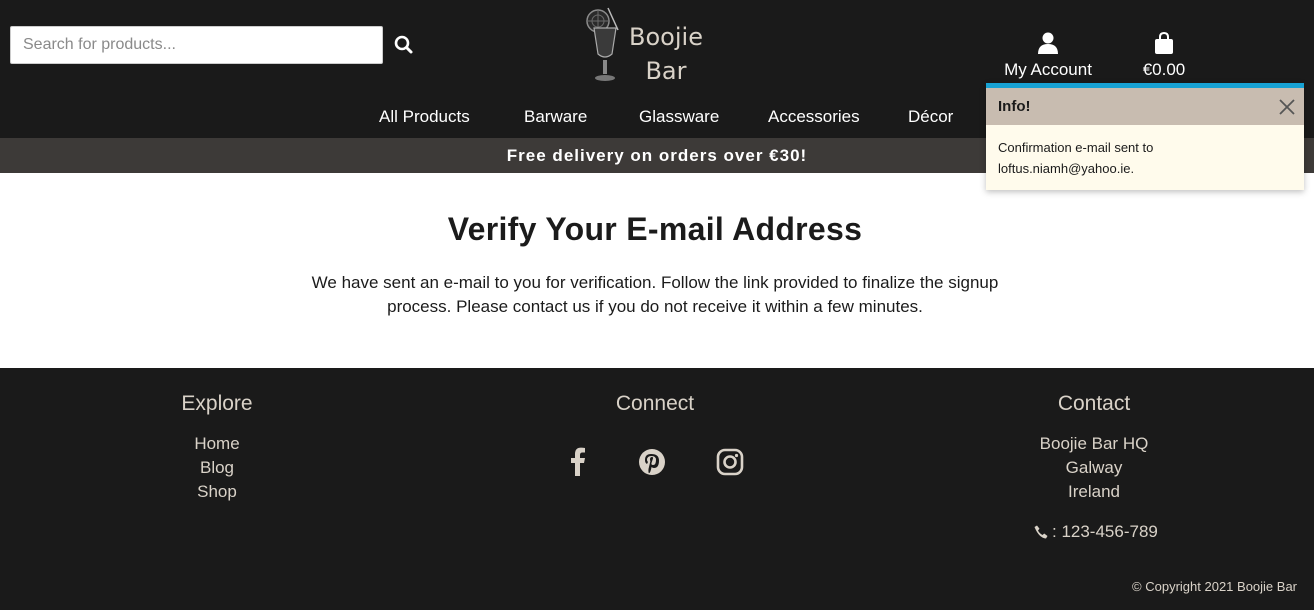 The height and width of the screenshot is (610, 1314). I want to click on search-bar, so click(196, 45).